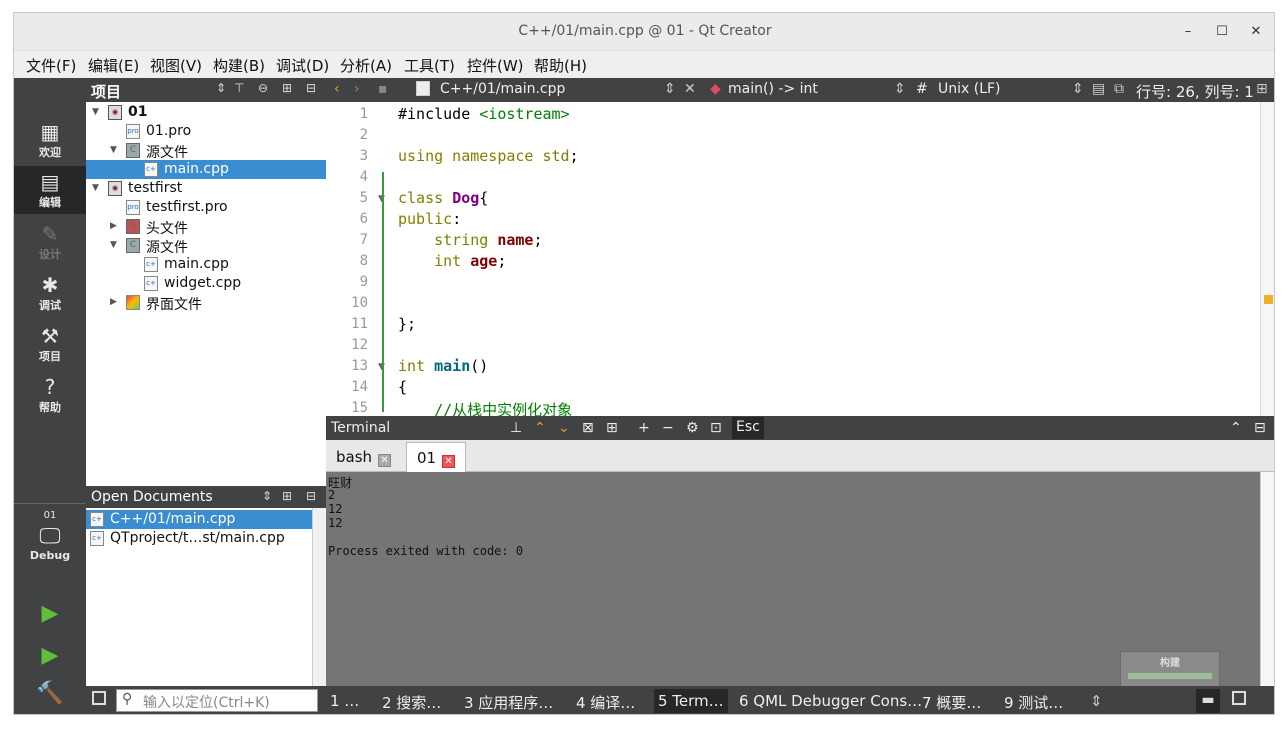  I want to click on link-icon: ⊖, so click(263, 88).